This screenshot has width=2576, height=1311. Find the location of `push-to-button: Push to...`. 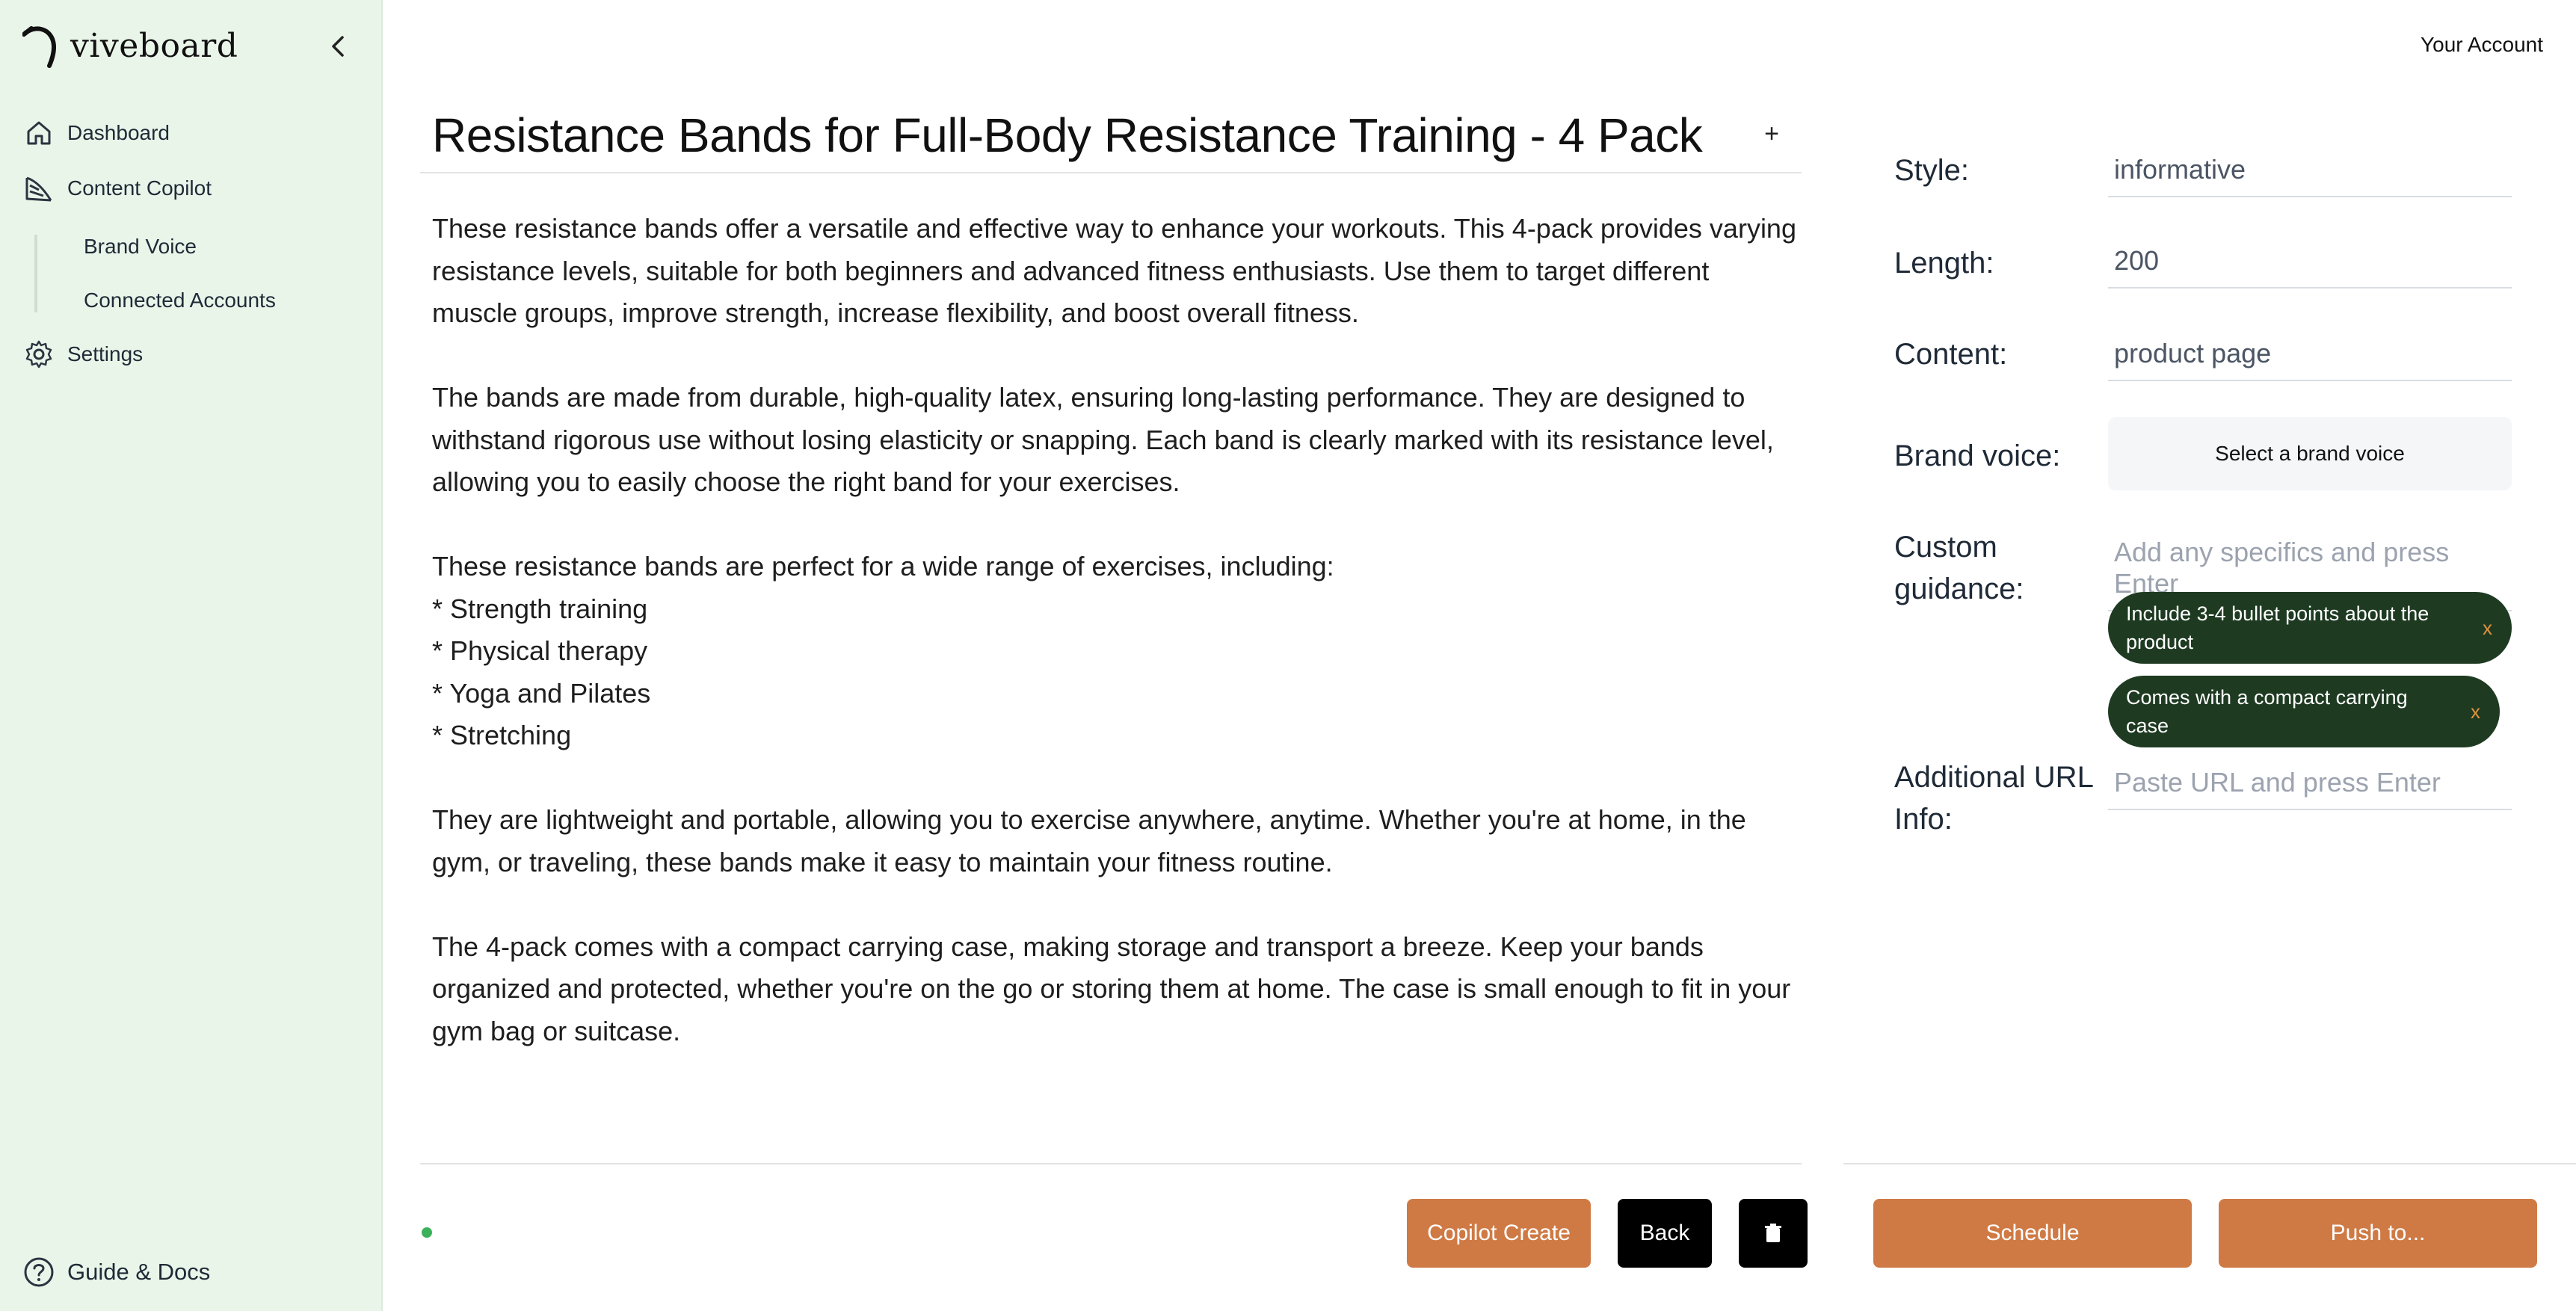

push-to-button: Push to... is located at coordinates (2378, 1233).